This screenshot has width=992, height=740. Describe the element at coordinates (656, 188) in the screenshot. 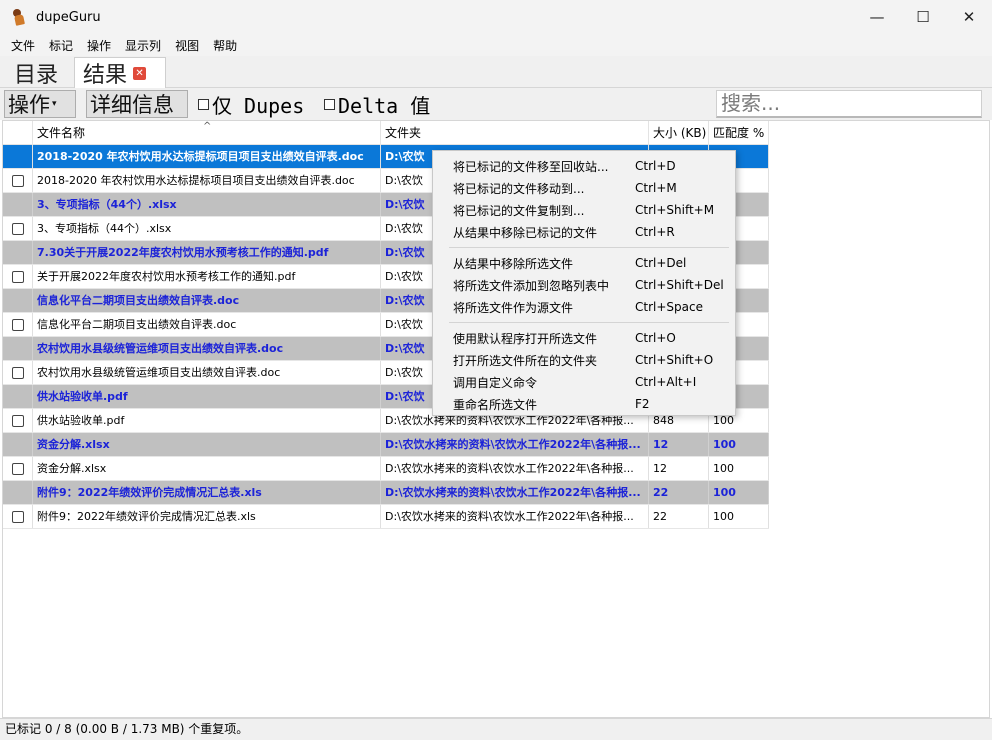

I see `context-menu-item-shortcut: Ctrl+M` at that location.